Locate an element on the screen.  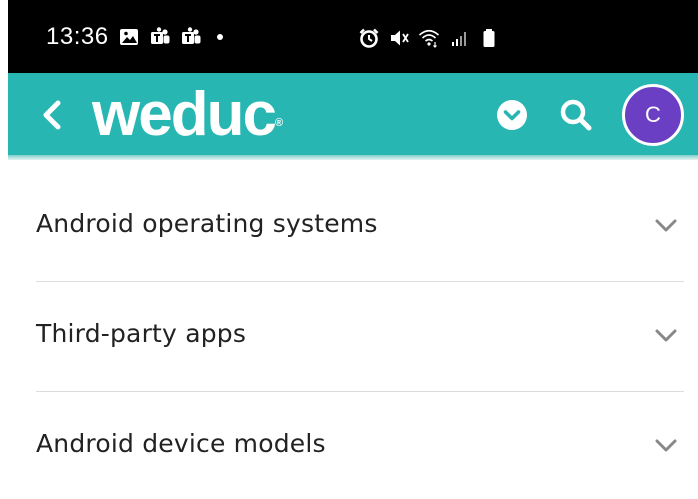
alarm-icon is located at coordinates (369, 38).